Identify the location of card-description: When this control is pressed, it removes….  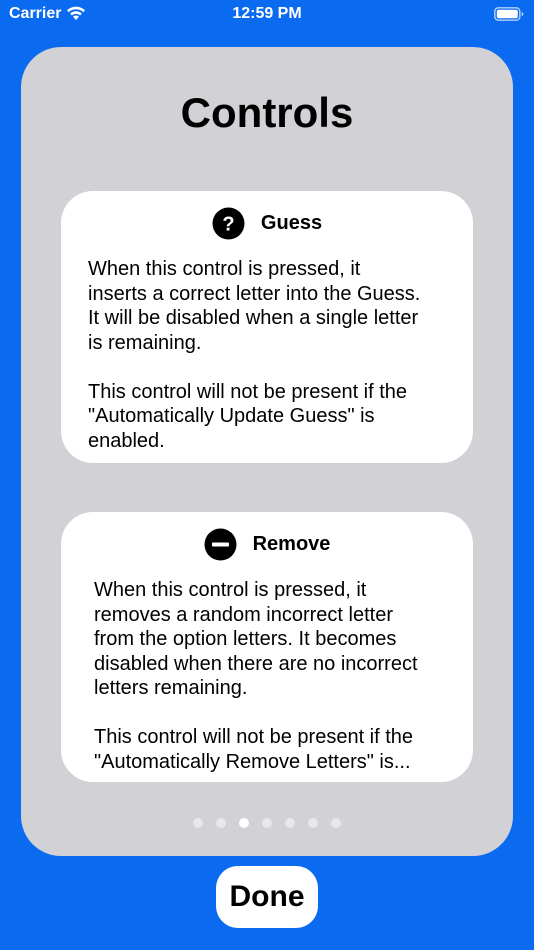
(256, 676).